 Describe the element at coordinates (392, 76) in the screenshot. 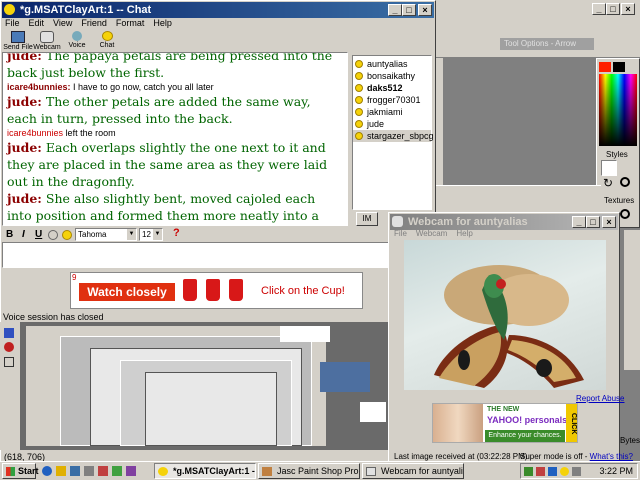

I see `buddy-item: bonsaikathy` at that location.